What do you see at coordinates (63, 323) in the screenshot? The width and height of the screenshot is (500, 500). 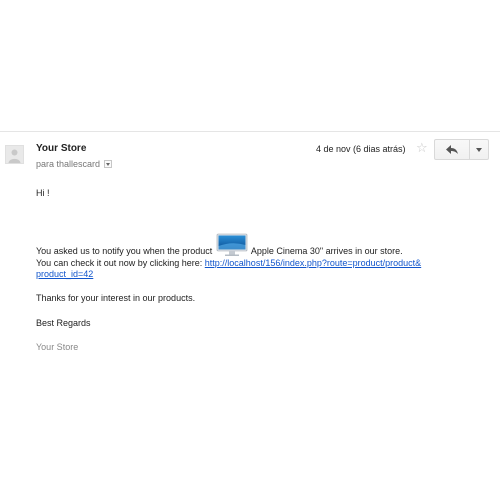 I see `regards-text: Best Regards` at bounding box center [63, 323].